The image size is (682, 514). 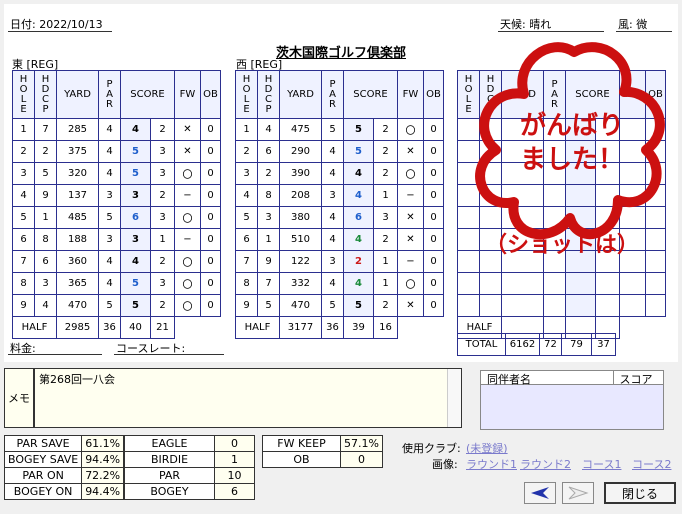 What do you see at coordinates (301, 459) in the screenshot?
I see `stat-label: OB` at bounding box center [301, 459].